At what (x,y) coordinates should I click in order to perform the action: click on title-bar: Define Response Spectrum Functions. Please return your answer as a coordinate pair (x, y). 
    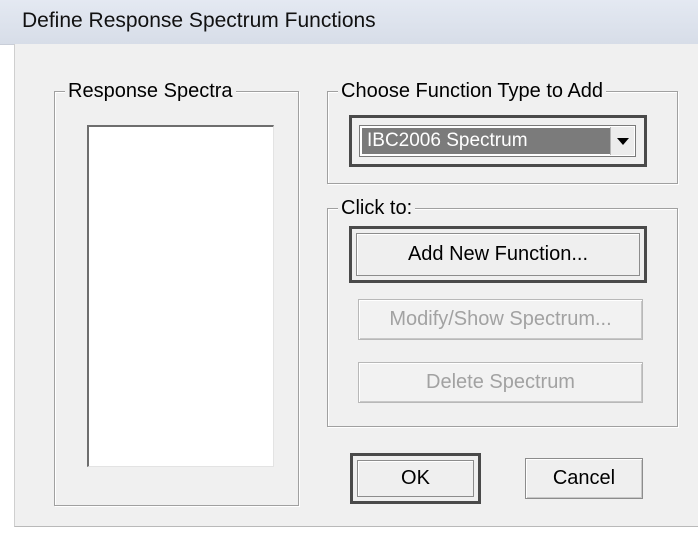
    Looking at the image, I should click on (349, 22).